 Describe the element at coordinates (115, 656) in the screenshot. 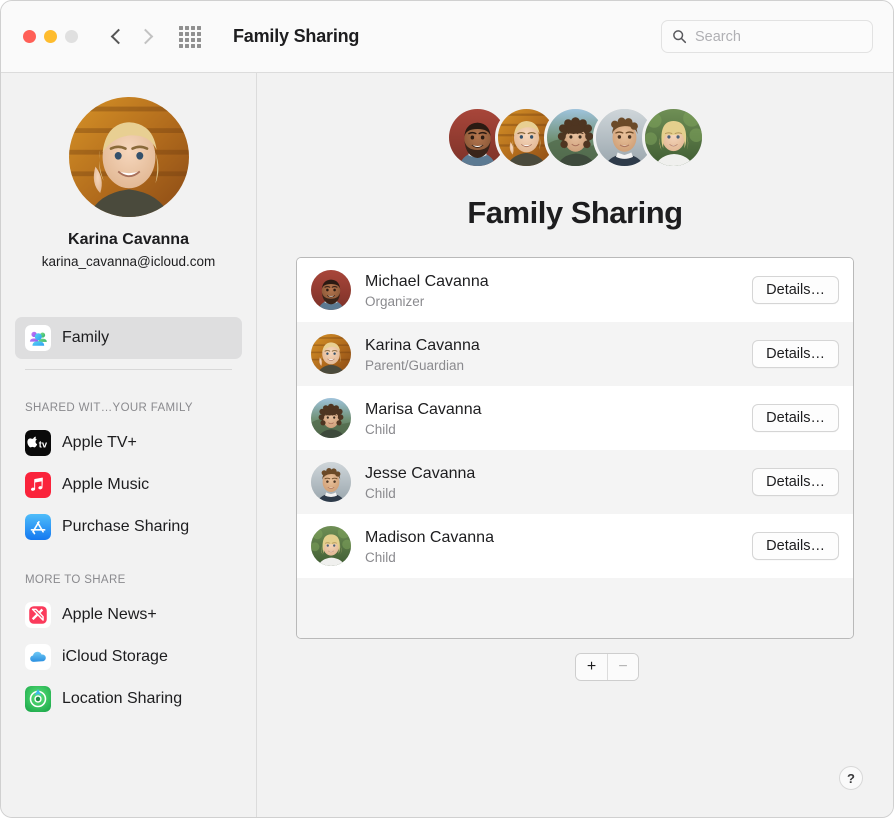

I see `sidebar-item-label: iCloud Storage` at that location.